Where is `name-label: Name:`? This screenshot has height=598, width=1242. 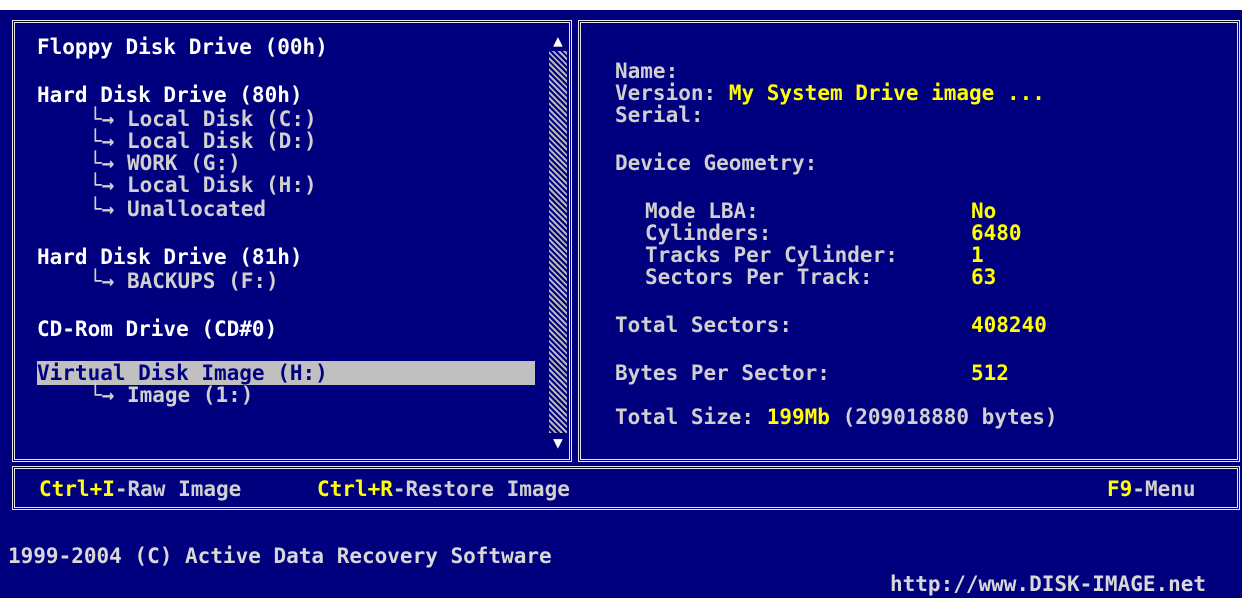 name-label: Name: is located at coordinates (647, 71).